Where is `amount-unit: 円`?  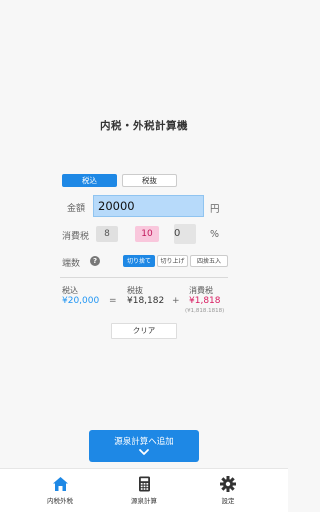 amount-unit: 円 is located at coordinates (215, 209).